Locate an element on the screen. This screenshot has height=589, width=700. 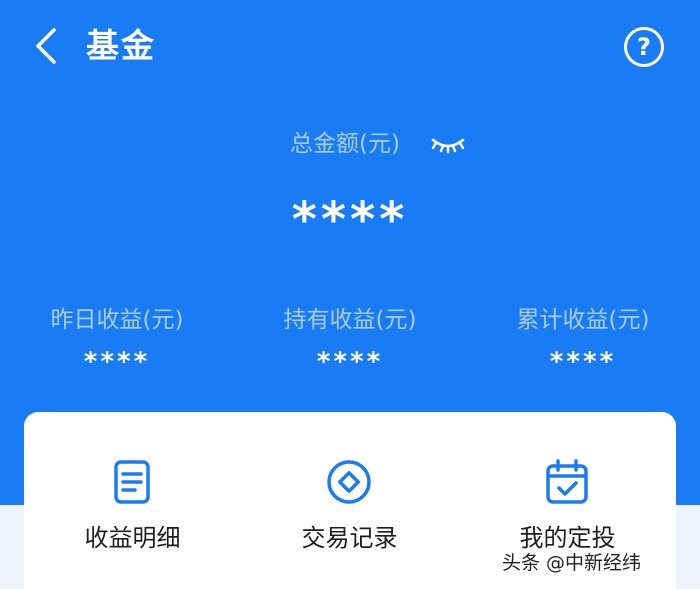
calendar-check-icon is located at coordinates (567, 481).